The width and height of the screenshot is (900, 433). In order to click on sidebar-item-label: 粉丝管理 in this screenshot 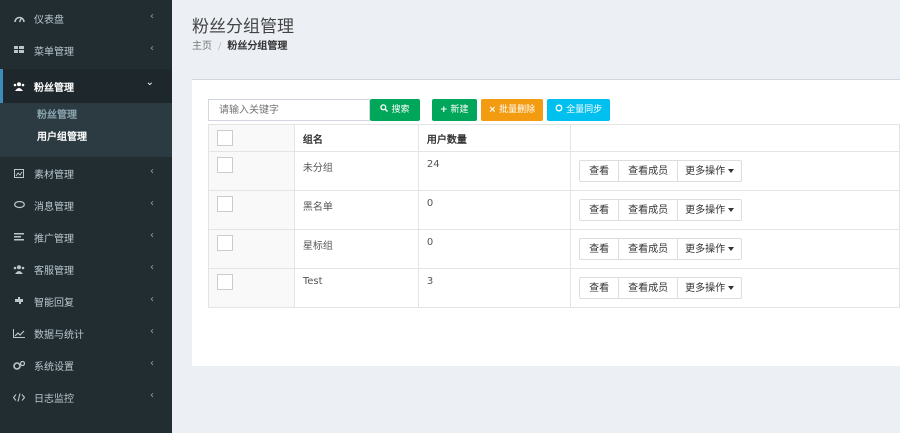, I will do `click(54, 88)`.